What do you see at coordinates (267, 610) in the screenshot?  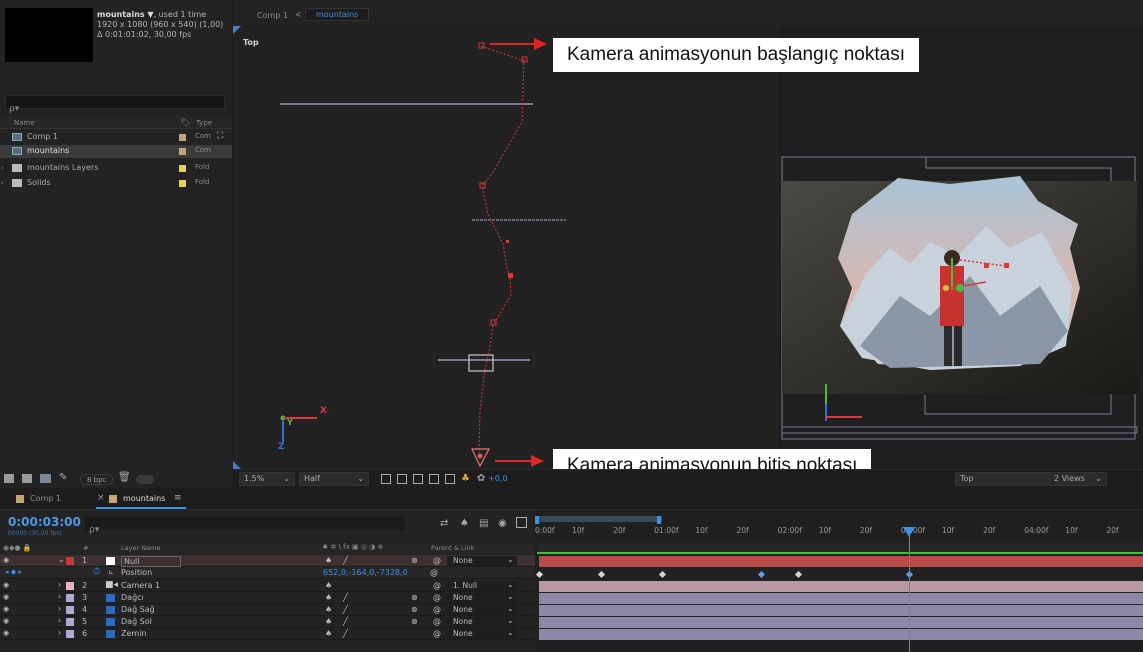 I see `layer-row: ◉ › 4 Dağ Sağ ♠ ╱ ⊗ @ None ⌄` at bounding box center [267, 610].